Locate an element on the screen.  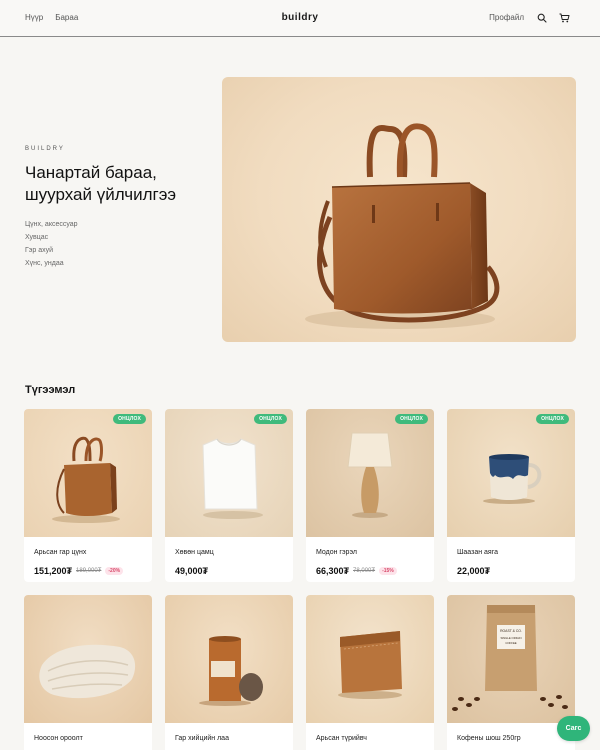
hero-eyebrow: BUILDRY is located at coordinates (45, 149).